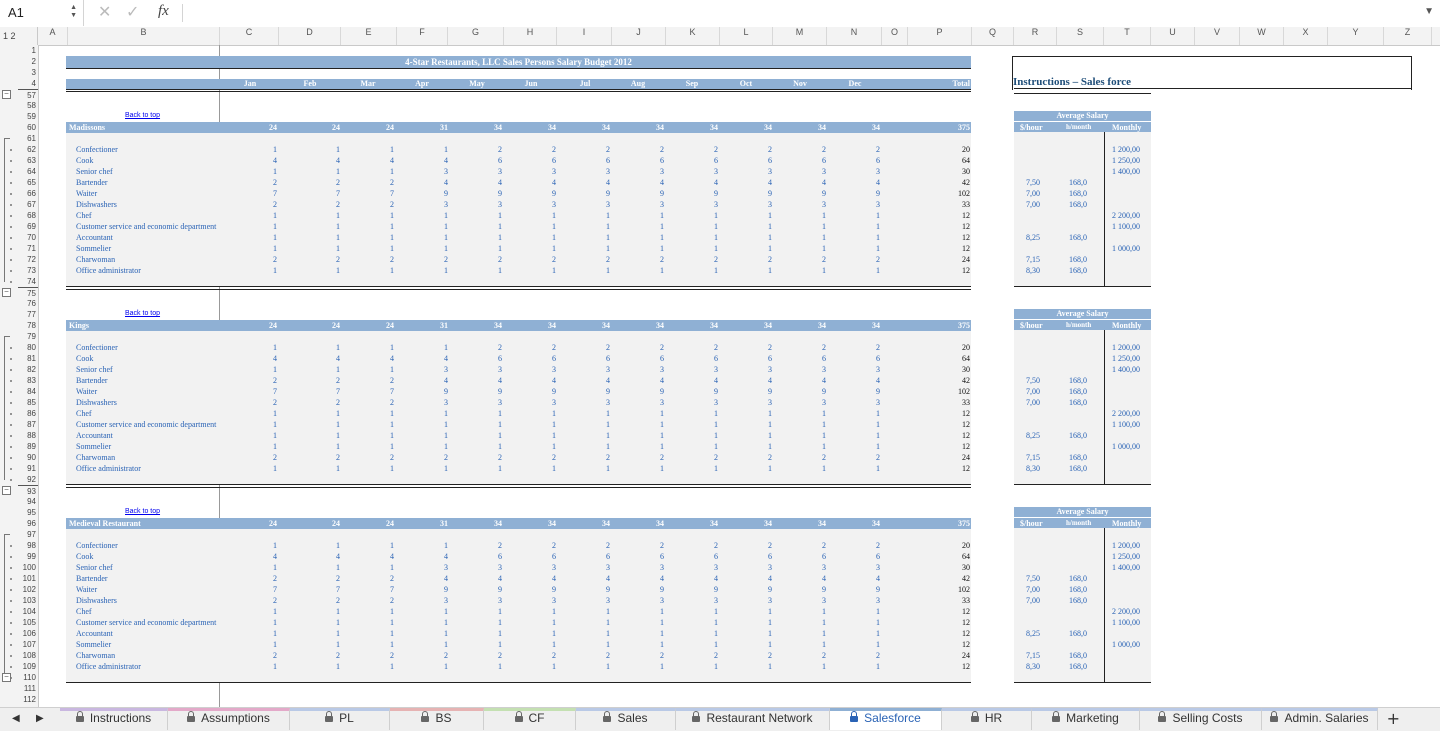  I want to click on row-total: 64, so click(955, 556).